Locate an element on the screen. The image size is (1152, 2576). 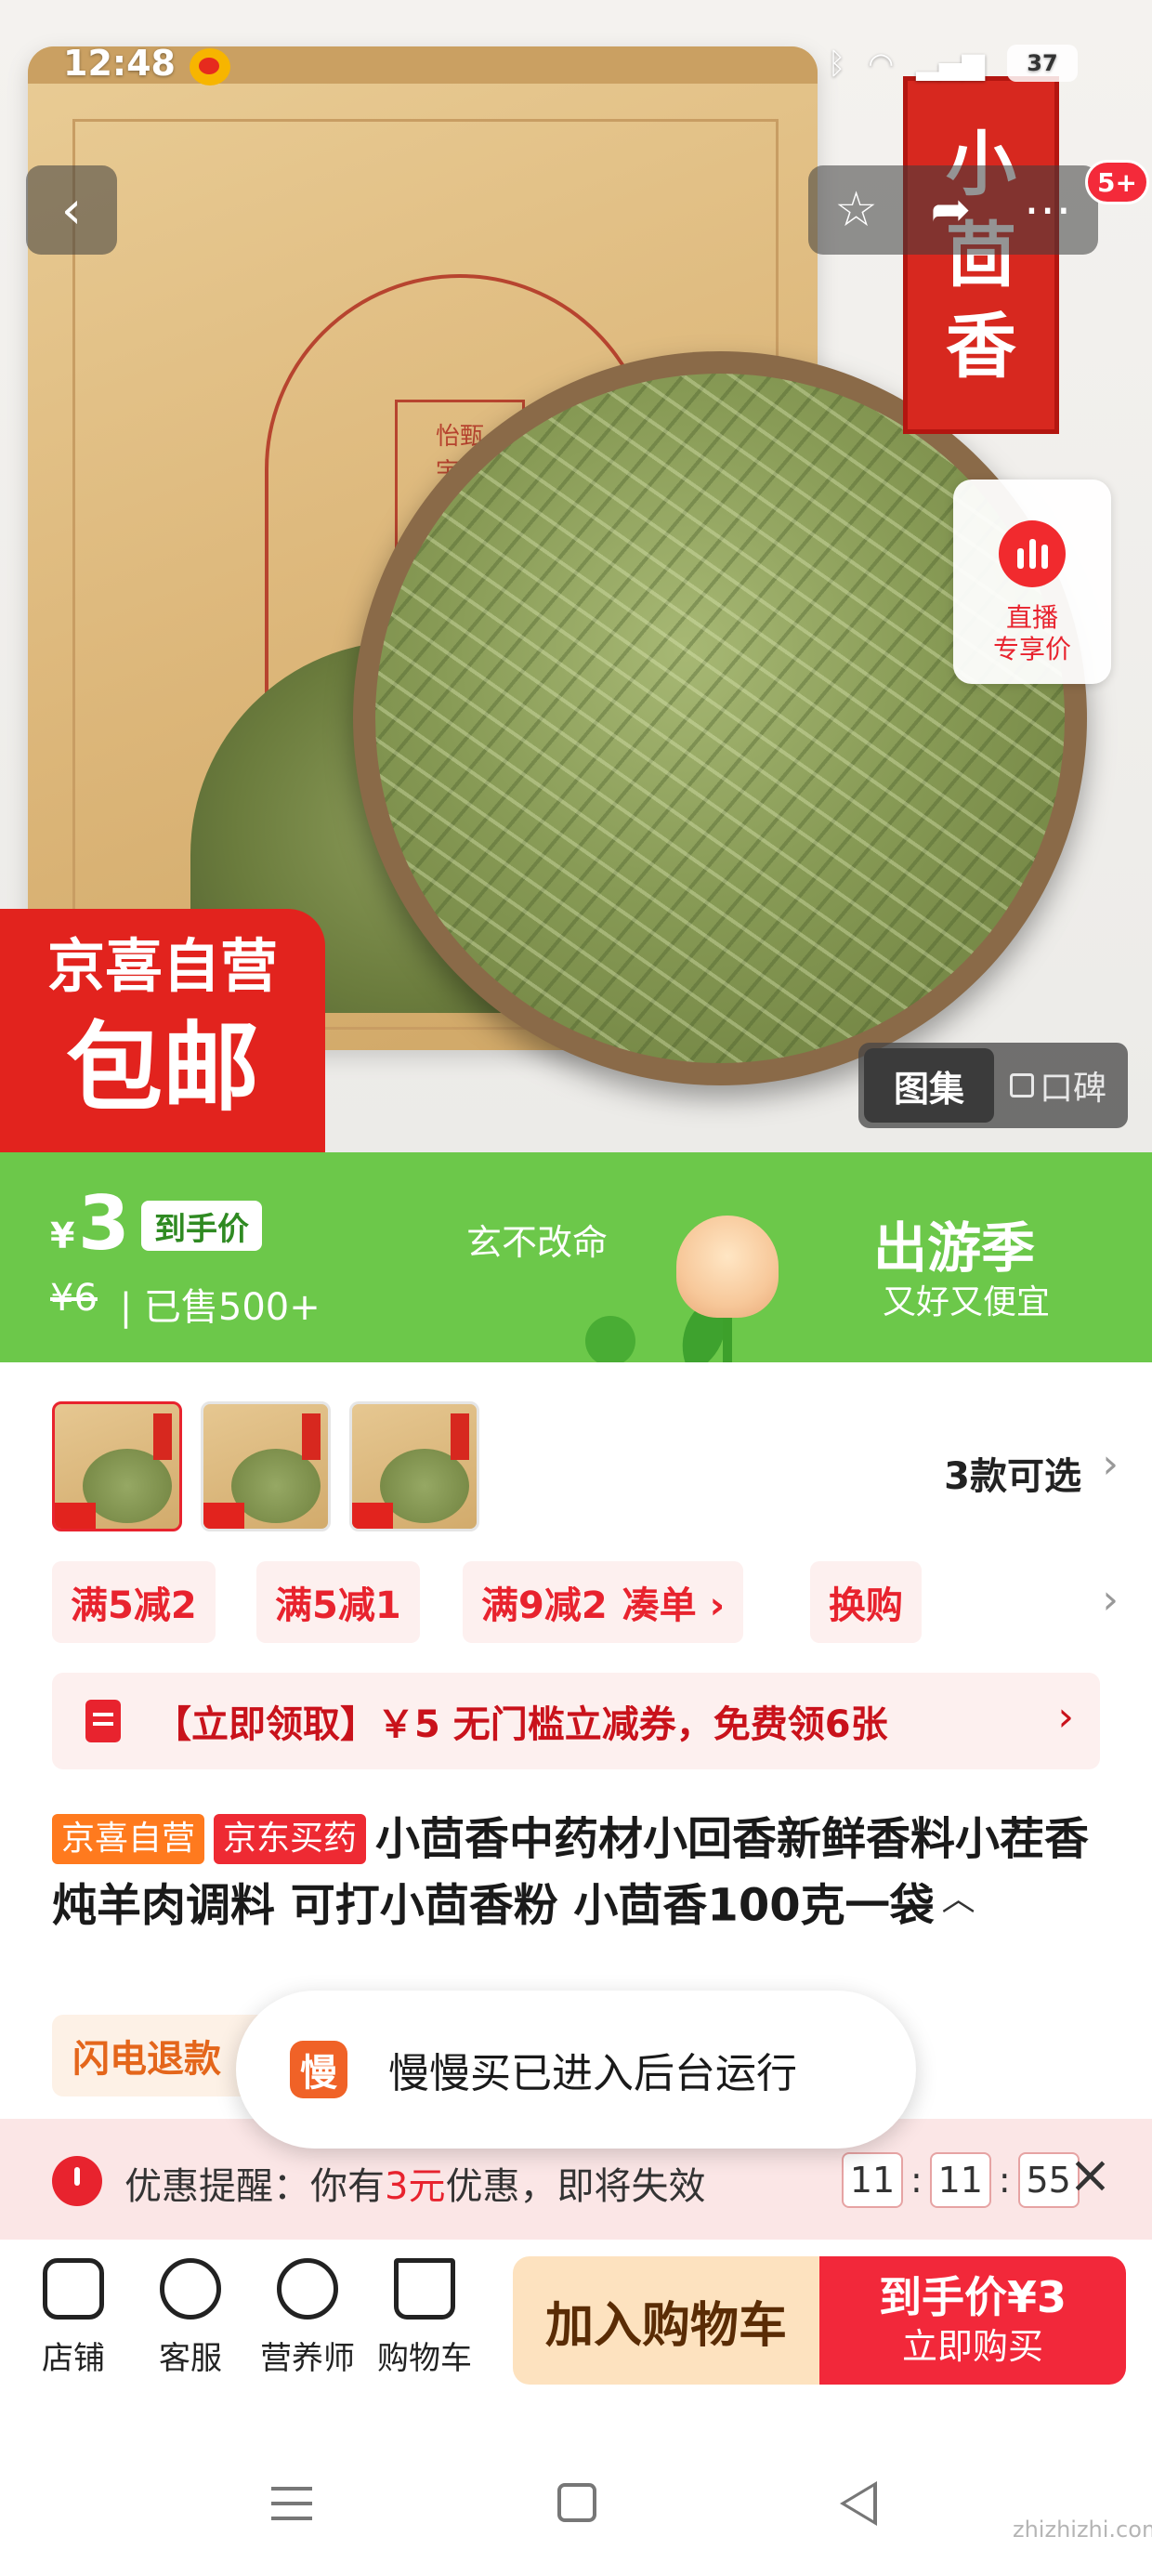
variants-count: 3款可选 is located at coordinates (1012, 1473).